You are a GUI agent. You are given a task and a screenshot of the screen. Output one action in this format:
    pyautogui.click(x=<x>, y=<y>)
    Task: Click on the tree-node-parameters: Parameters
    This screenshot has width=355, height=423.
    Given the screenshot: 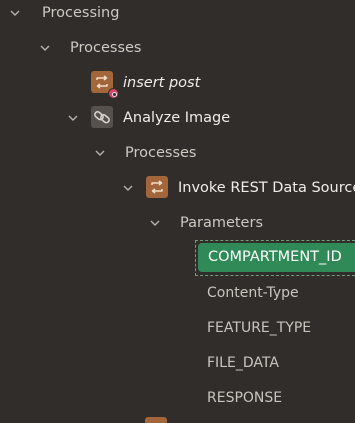 What is the action you would take?
    pyautogui.click(x=221, y=223)
    